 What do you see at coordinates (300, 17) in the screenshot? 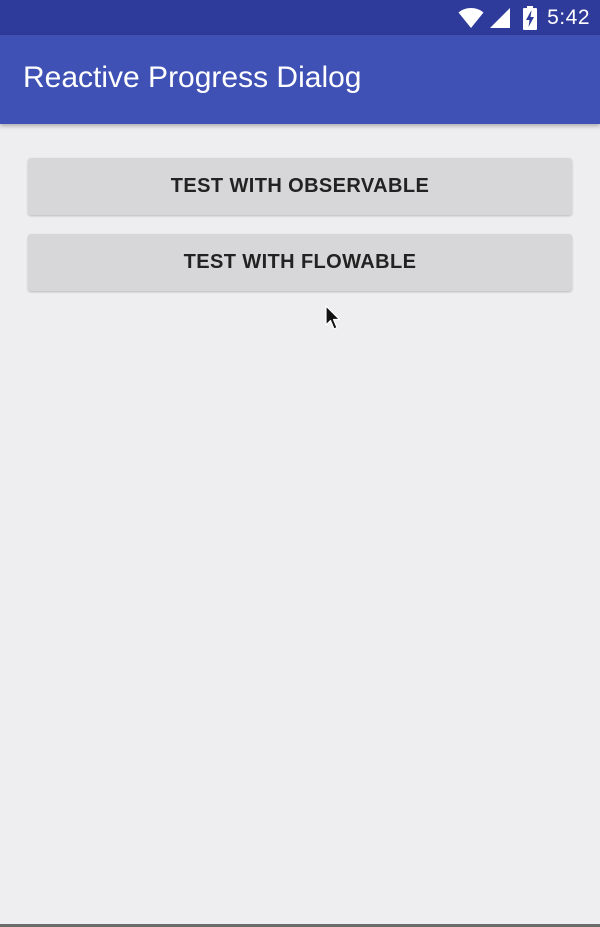
I see `status-bar: 5:42` at bounding box center [300, 17].